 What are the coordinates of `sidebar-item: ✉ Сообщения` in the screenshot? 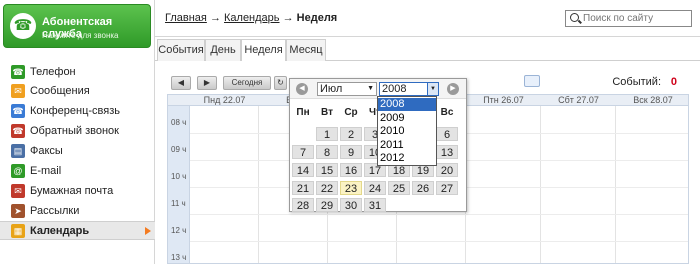 It's located at (77, 91).